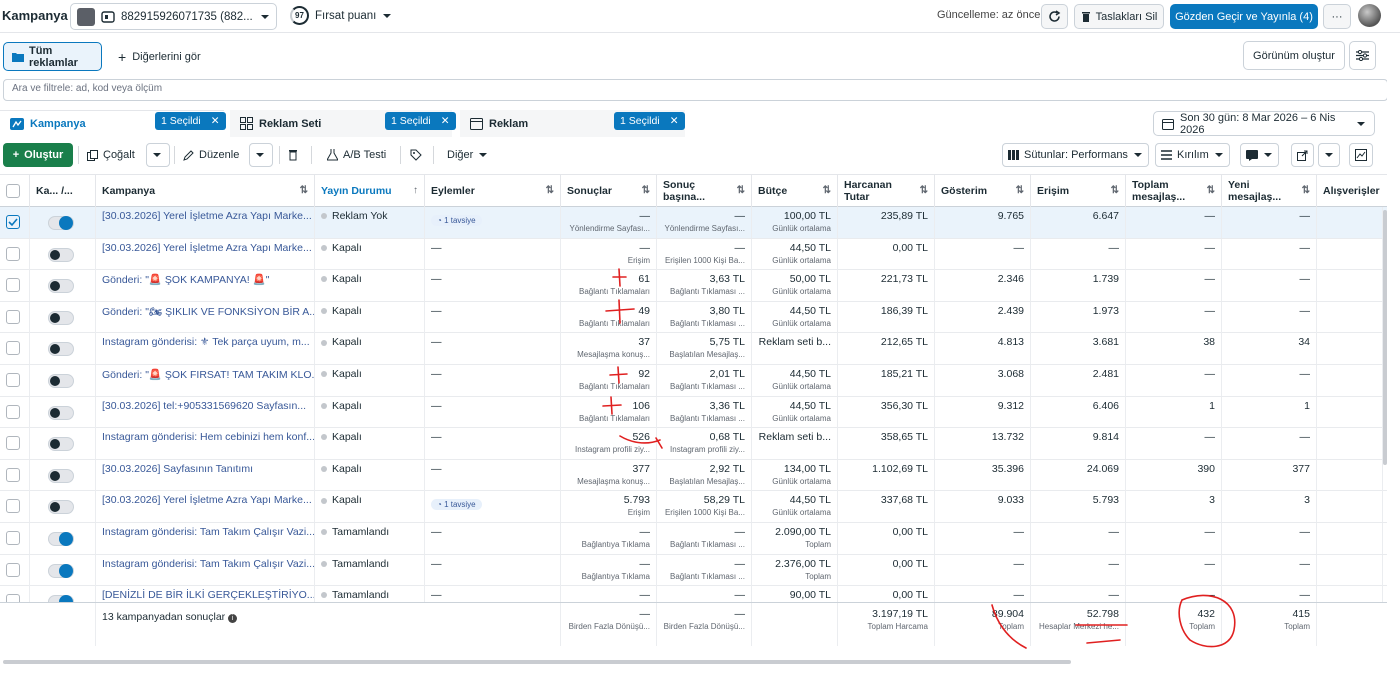 This screenshot has height=675, width=1400. Describe the element at coordinates (416, 155) in the screenshot. I see `tag-button` at that location.